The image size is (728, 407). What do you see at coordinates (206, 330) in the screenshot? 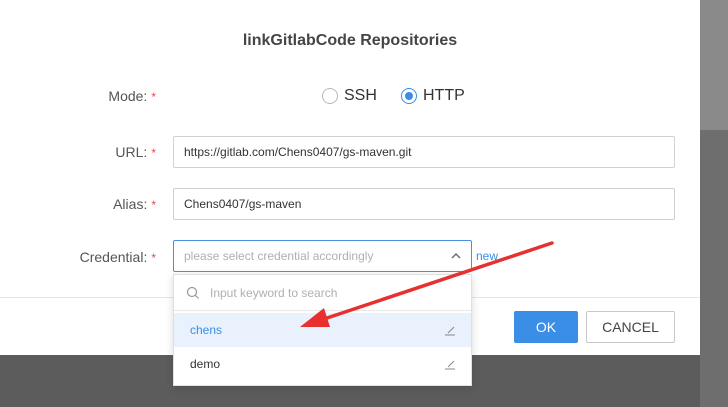
I see `credential-option-label: chens` at bounding box center [206, 330].